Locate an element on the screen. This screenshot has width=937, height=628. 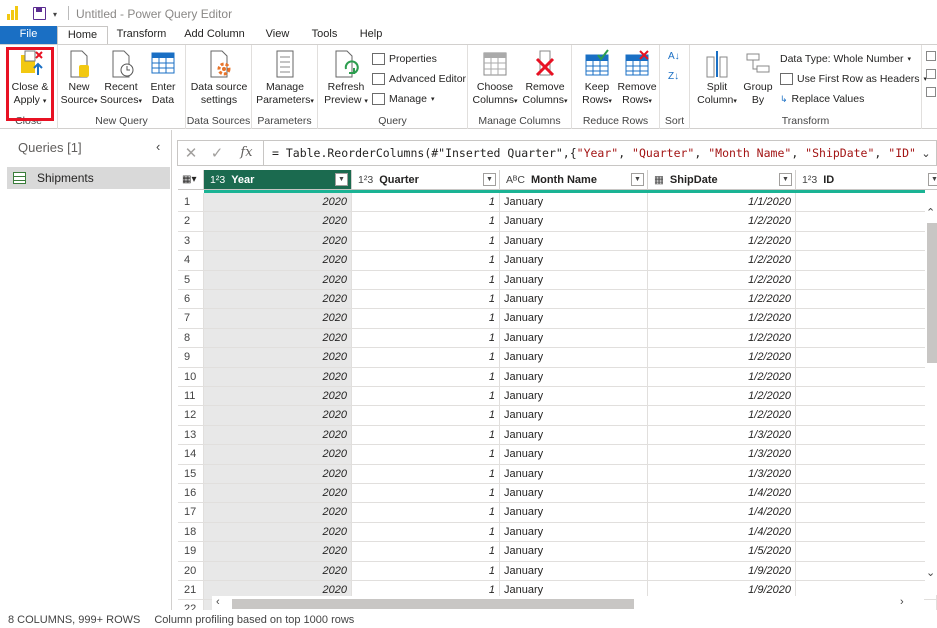
vertical-scroll-thumb is located at coordinates (932, 293).